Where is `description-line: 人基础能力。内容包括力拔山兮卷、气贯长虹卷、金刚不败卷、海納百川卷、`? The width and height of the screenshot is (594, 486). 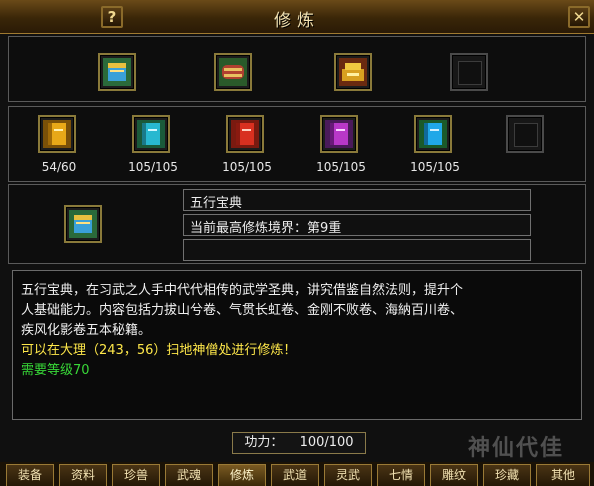
description-line: 人基础能力。内容包括力拔山兮卷、气贯长虹卷、金刚不败卷、海納百川卷、 is located at coordinates (242, 310).